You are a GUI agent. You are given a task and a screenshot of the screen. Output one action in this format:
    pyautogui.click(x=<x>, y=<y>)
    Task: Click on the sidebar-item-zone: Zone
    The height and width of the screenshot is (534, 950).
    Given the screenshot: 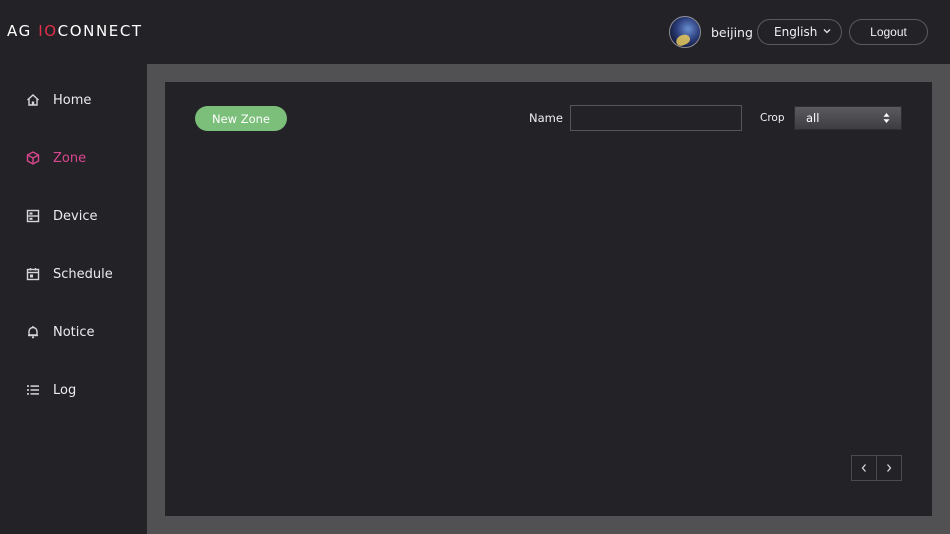 What is the action you would take?
    pyautogui.click(x=73, y=158)
    